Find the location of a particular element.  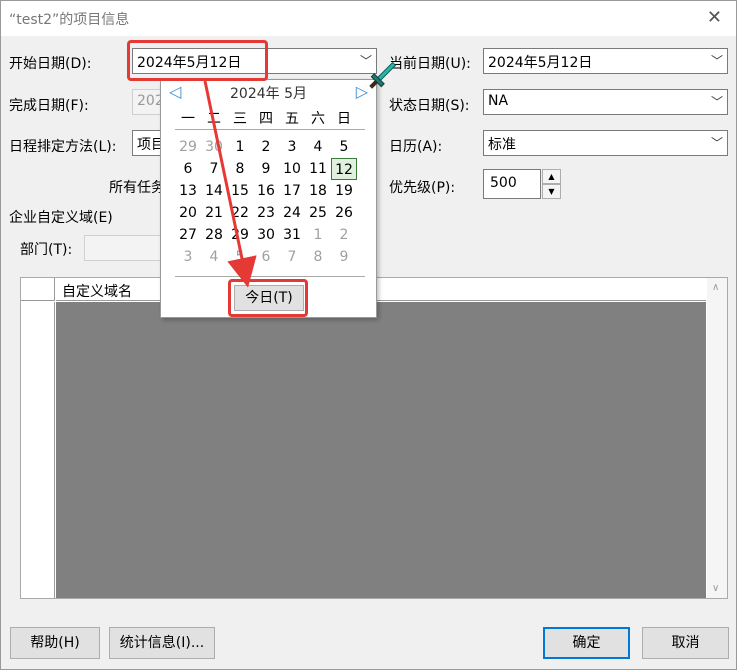

calendar-header: ◁ 2024年 5月 ▷ is located at coordinates (268, 92).